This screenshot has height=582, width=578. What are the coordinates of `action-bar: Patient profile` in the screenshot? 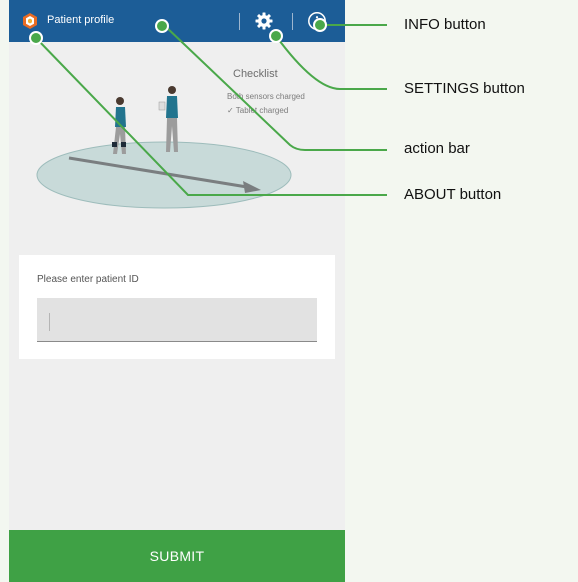 It's located at (177, 21).